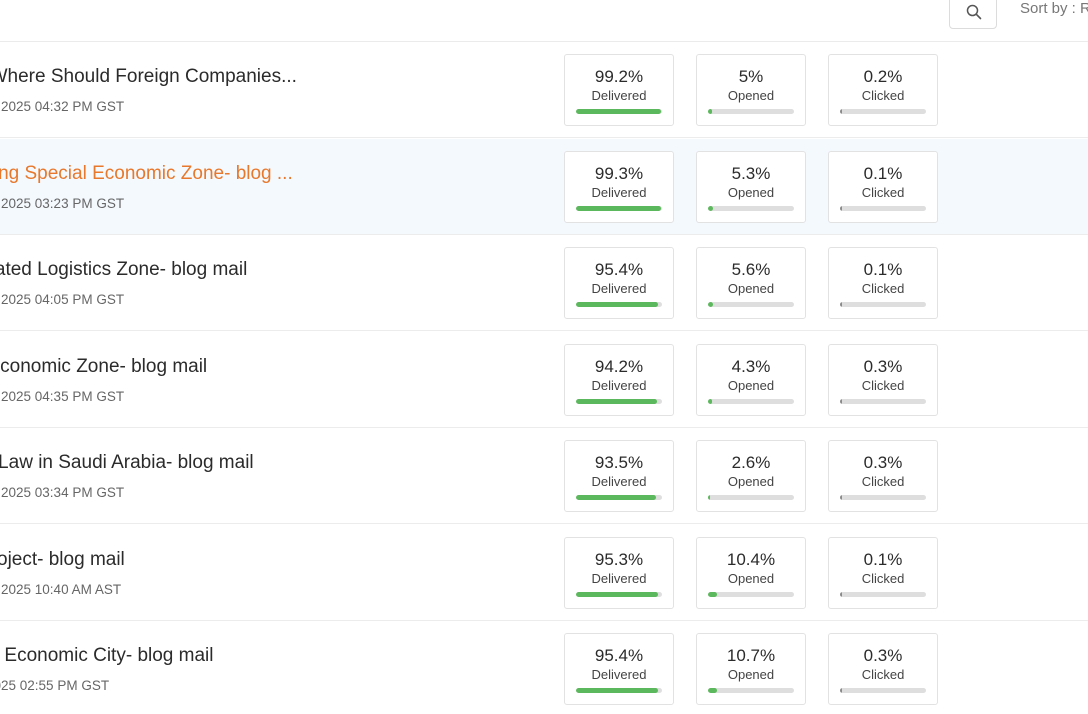 This screenshot has width=1088, height=714. I want to click on delivered-stat: 99.3% Delivered, so click(619, 186).